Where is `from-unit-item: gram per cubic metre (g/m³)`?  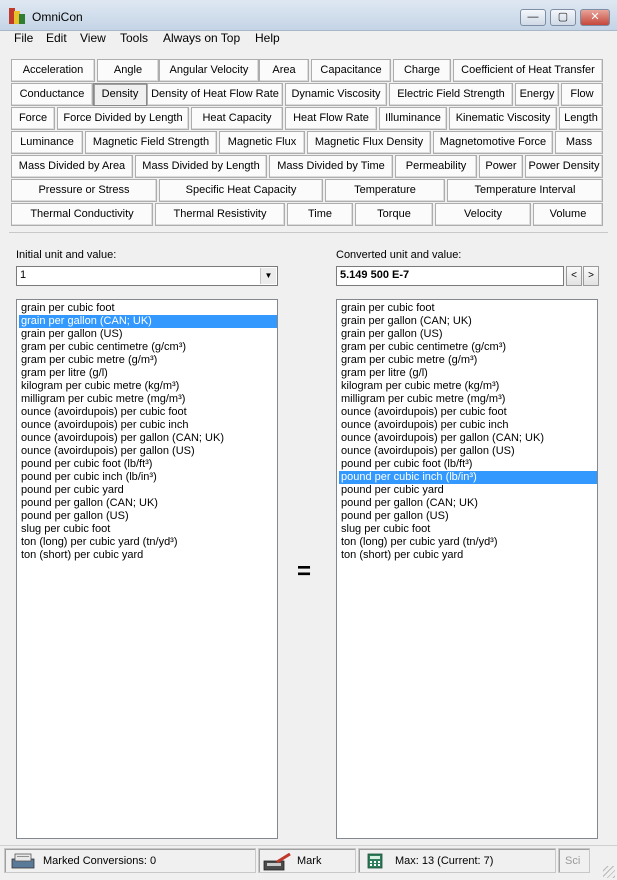
from-unit-item: gram per cubic metre (g/m³) is located at coordinates (148, 360).